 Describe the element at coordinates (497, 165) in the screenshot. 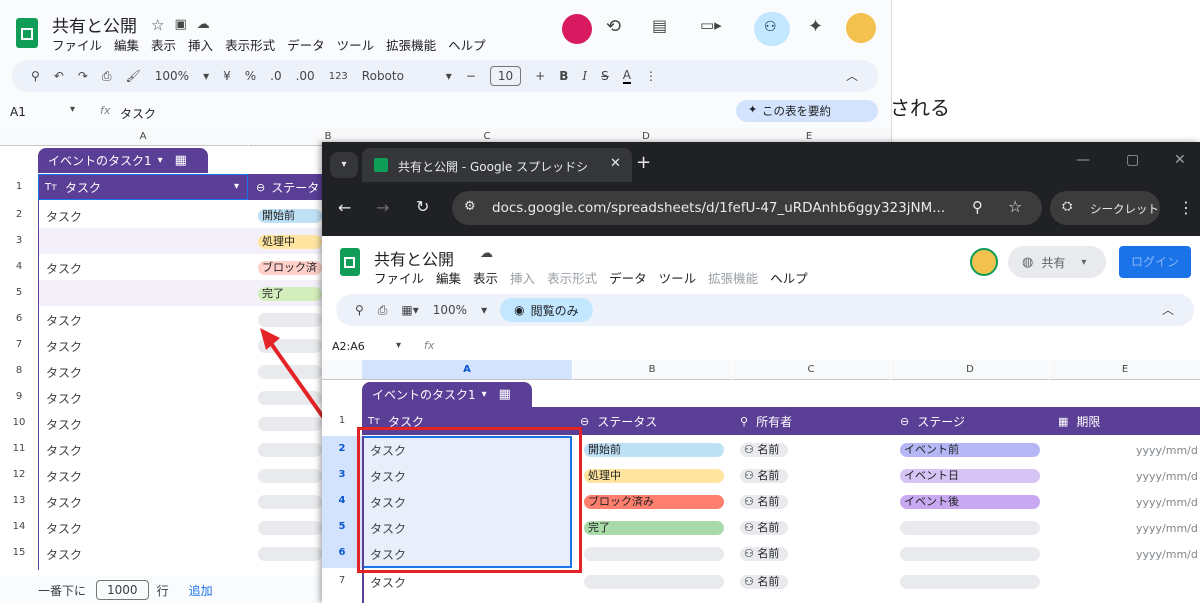

I see `browser-tab: 共有と公開 - Google スプレッドシ ✕` at that location.